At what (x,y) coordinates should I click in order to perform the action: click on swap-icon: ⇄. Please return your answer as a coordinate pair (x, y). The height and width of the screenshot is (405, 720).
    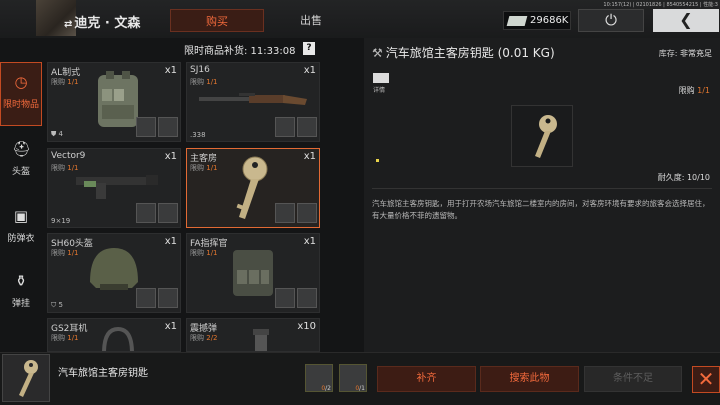
    Looking at the image, I should click on (68, 24).